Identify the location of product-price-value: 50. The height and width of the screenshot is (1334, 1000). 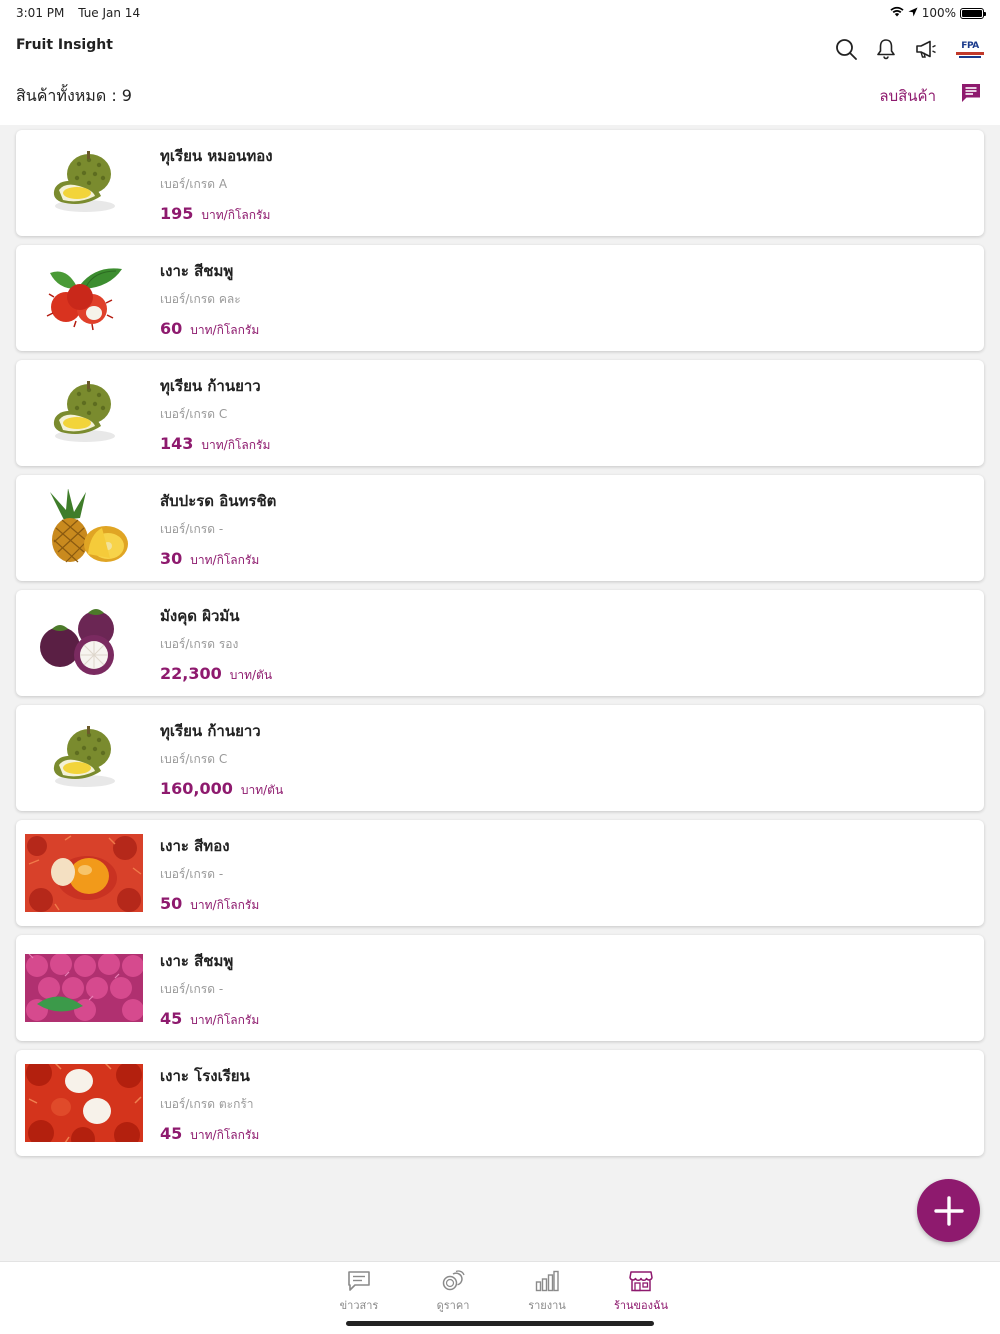
(171, 903).